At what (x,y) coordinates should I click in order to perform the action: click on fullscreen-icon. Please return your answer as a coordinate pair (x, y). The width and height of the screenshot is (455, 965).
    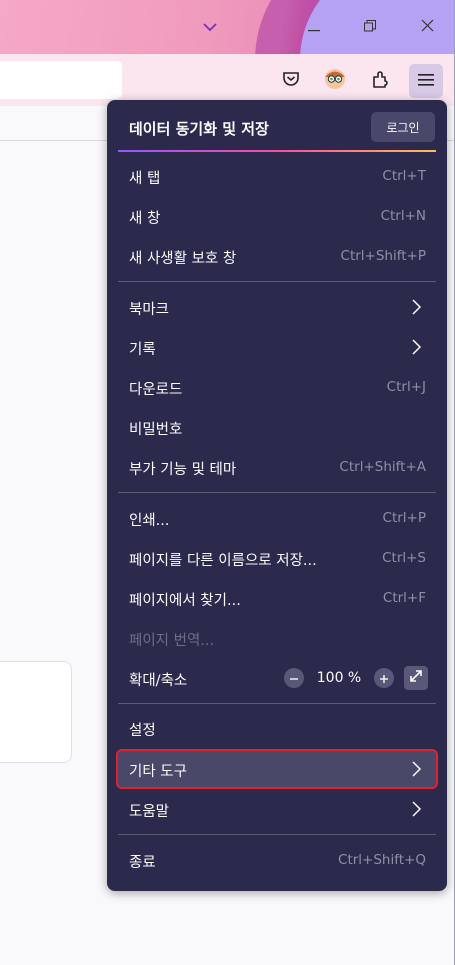
    Looking at the image, I should click on (416, 678).